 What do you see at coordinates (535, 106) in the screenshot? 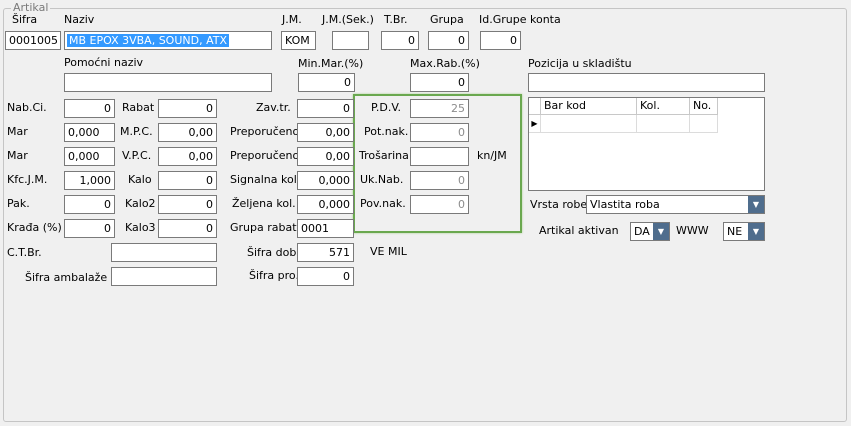
I see `grid-corner-header` at bounding box center [535, 106].